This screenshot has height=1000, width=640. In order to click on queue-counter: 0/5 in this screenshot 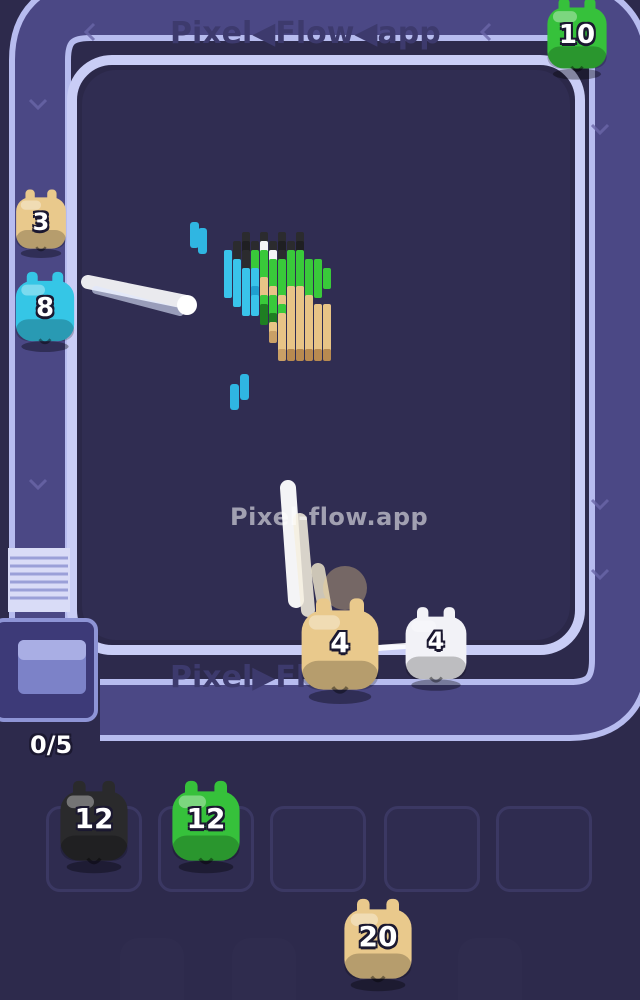, I will do `click(51, 745)`.